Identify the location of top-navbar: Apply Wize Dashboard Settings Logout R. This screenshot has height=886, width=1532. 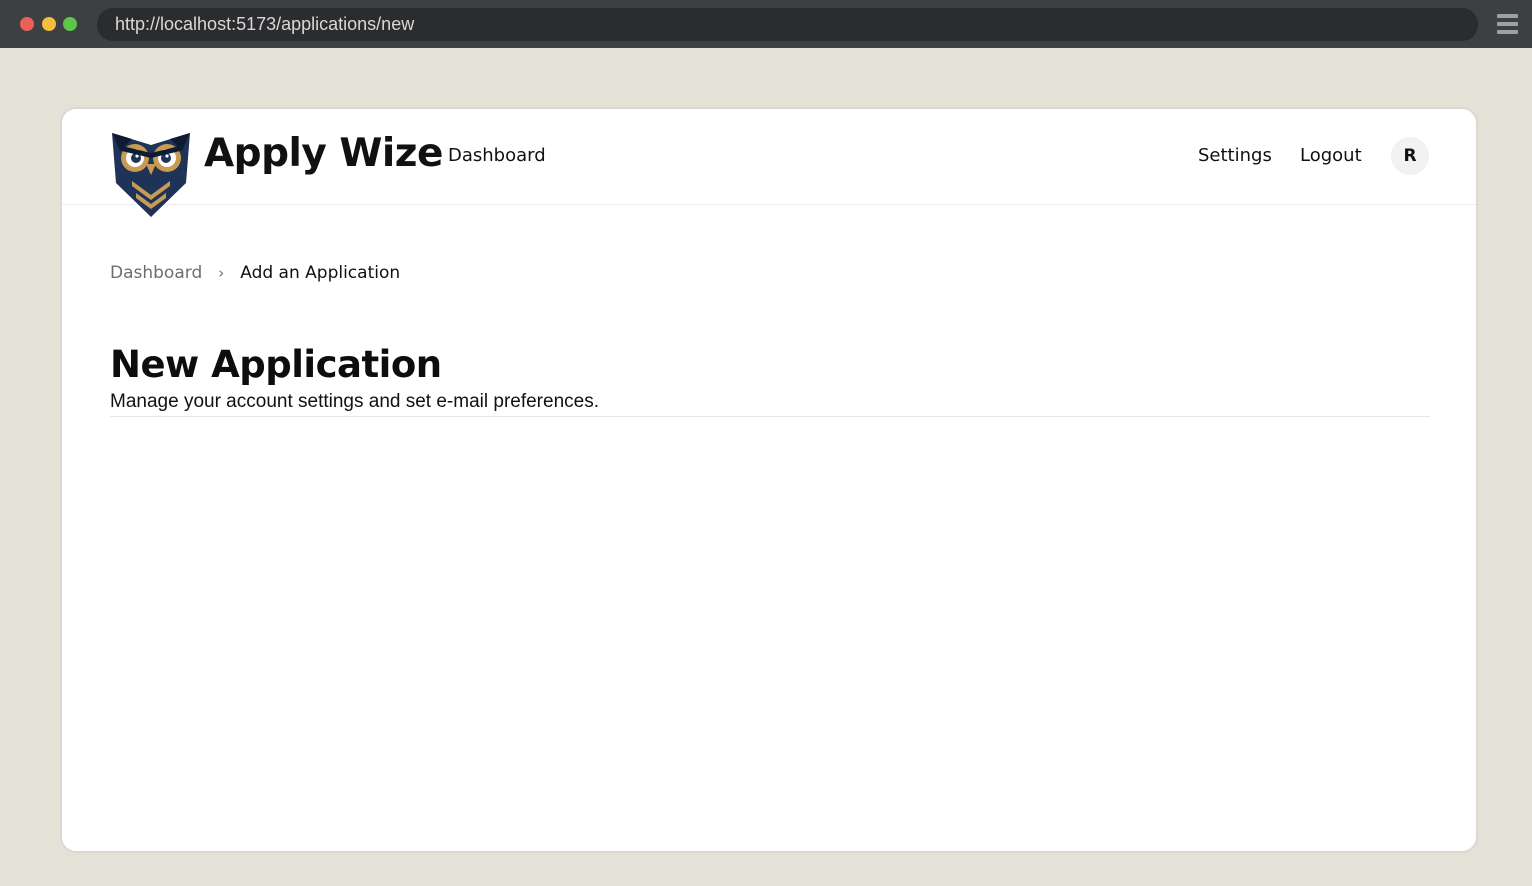
(769, 163).